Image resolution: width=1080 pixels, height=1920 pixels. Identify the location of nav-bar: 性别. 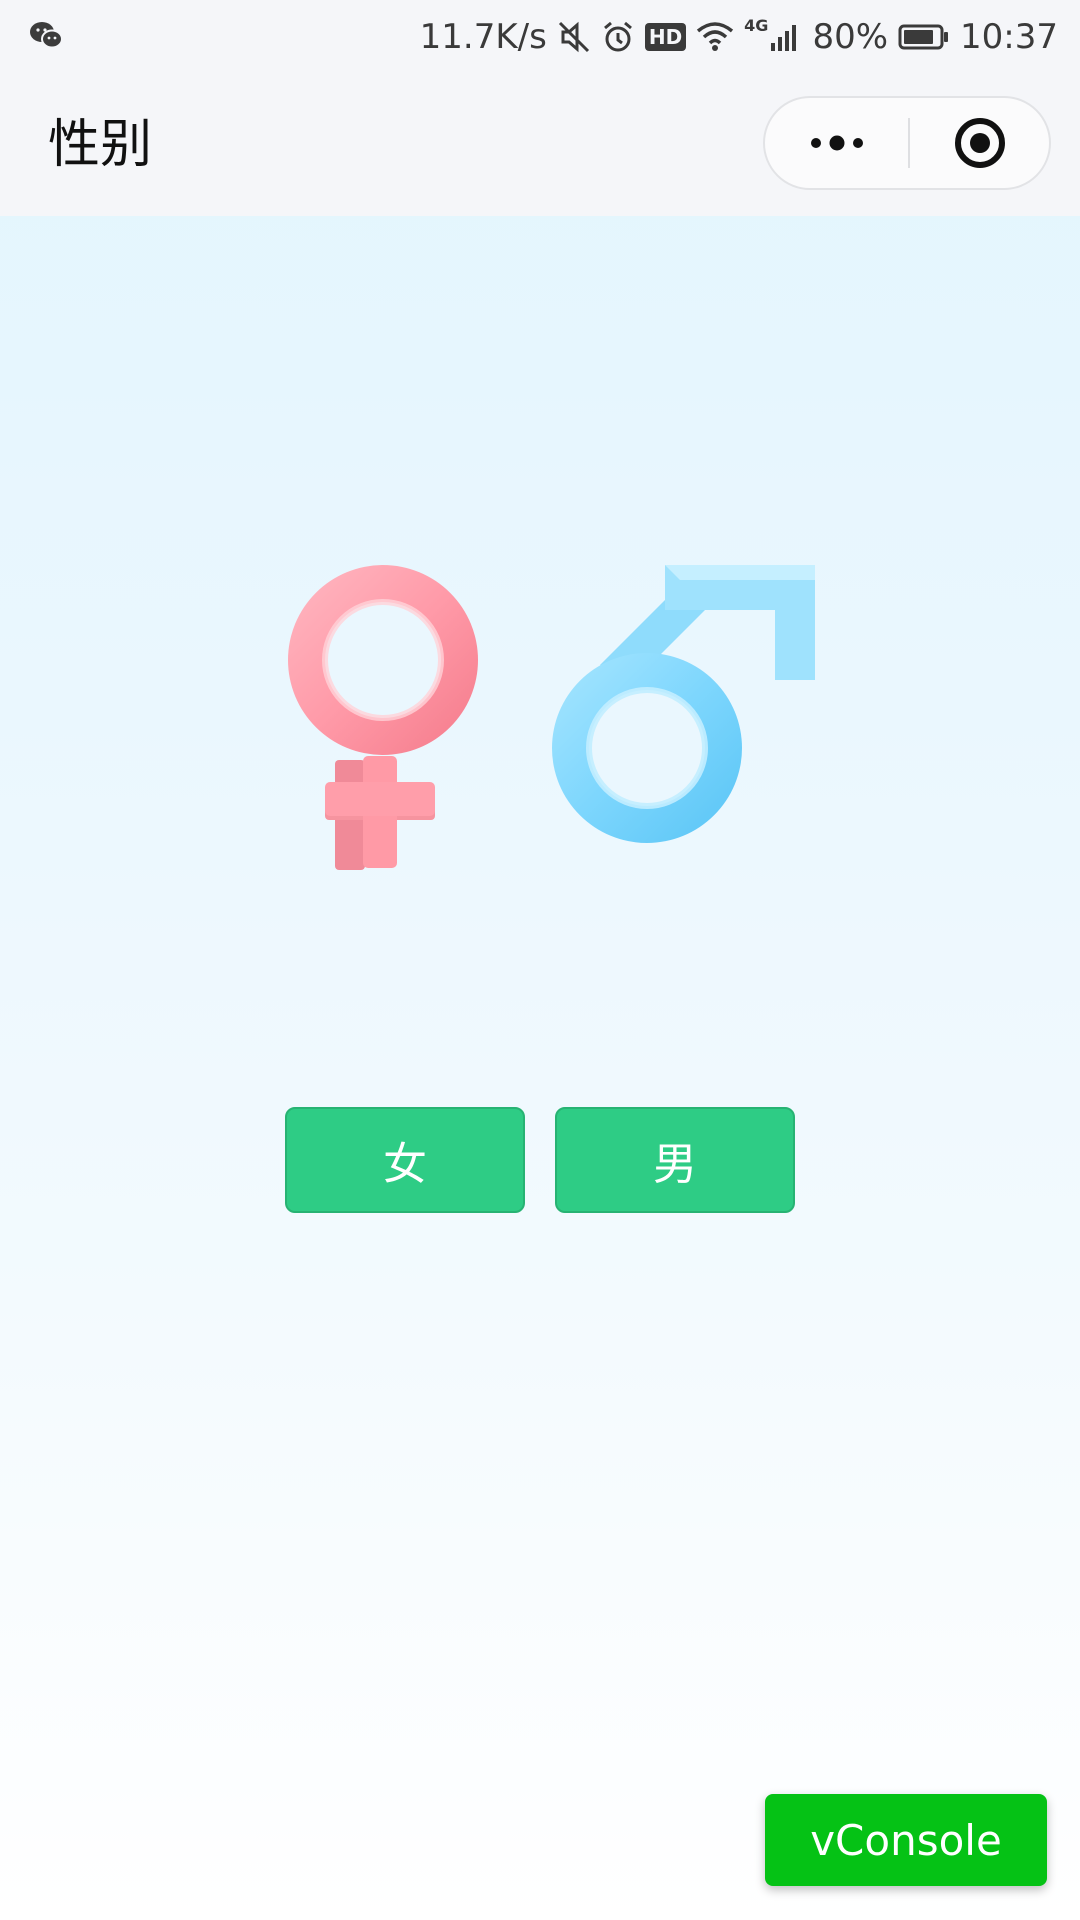
(540, 145).